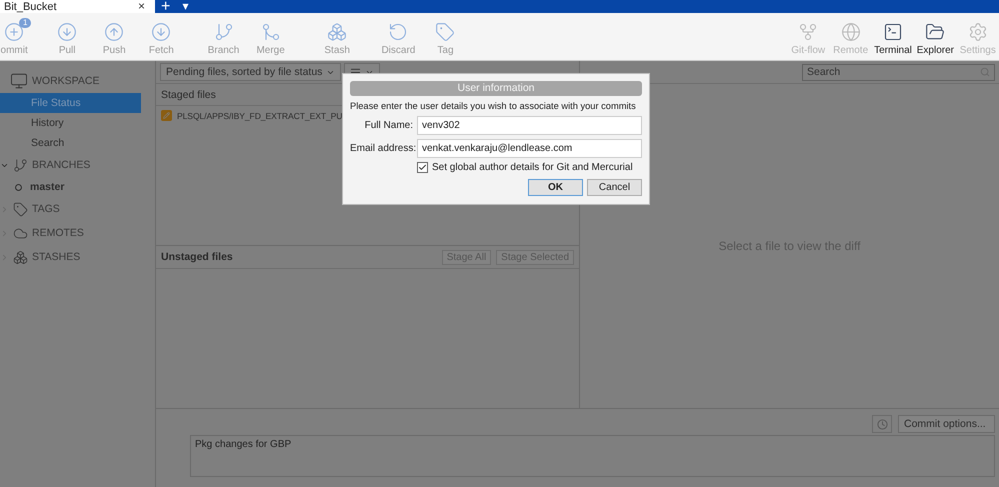 The width and height of the screenshot is (999, 487). Describe the element at coordinates (978, 32) in the screenshot. I see `settings-icon` at that location.